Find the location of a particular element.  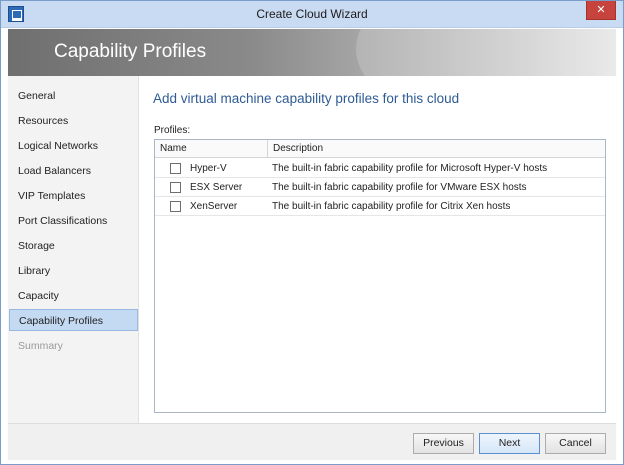

close-button: ✕ is located at coordinates (601, 10).